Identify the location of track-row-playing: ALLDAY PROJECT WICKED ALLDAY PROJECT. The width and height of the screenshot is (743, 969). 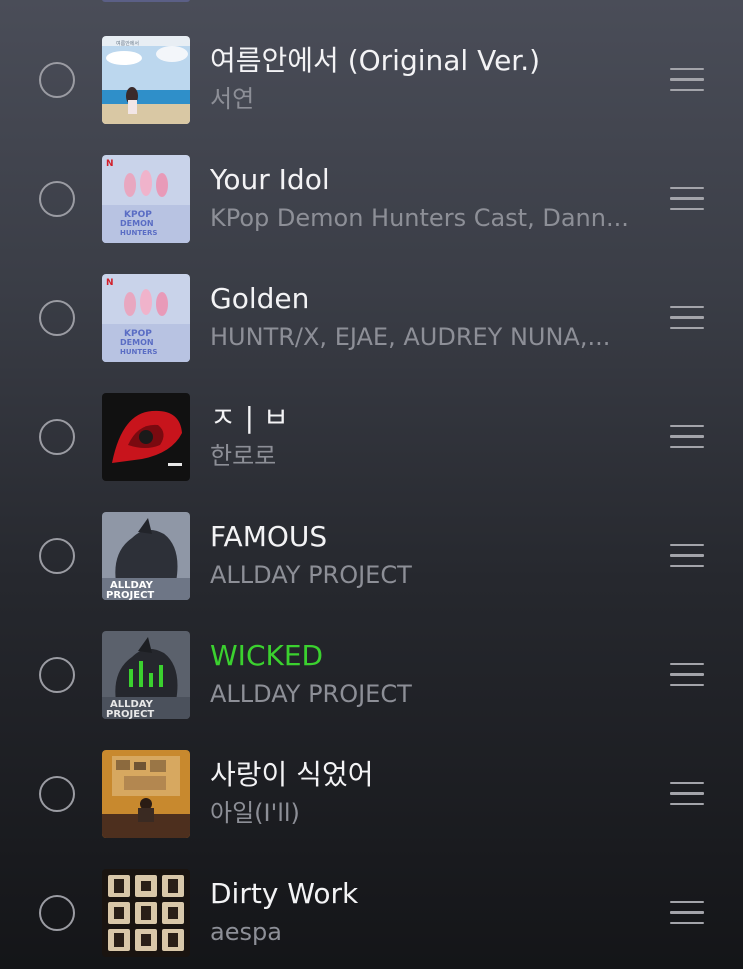
(371, 674).